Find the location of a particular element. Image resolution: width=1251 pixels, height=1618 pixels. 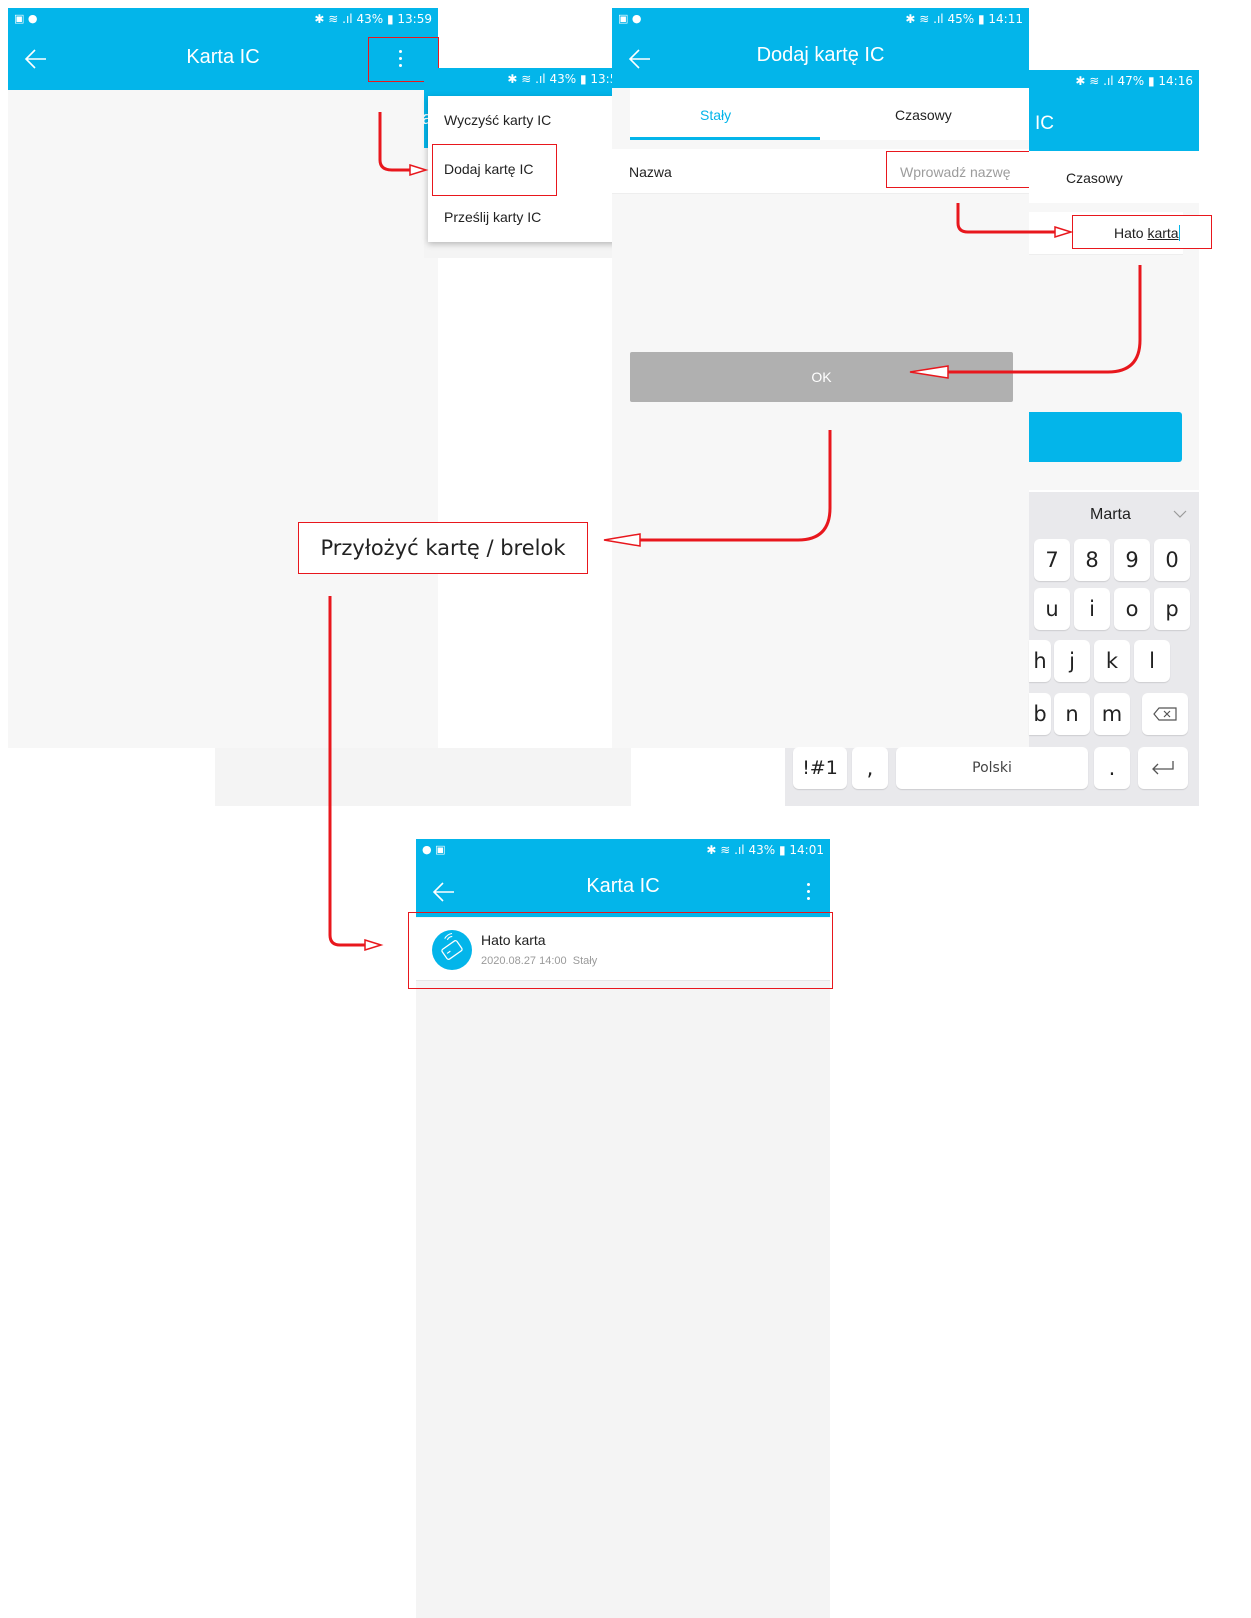

arrow-to-card-list-head is located at coordinates (374, 945).